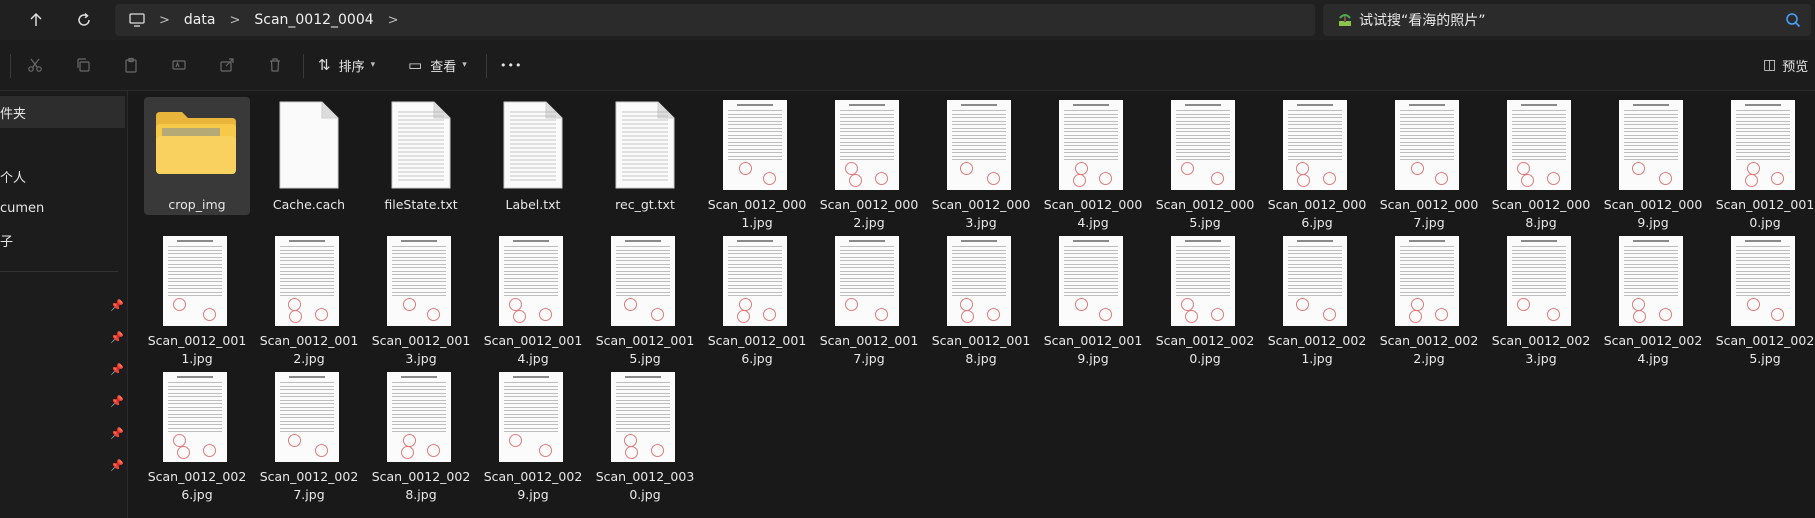 This screenshot has height=518, width=1815. What do you see at coordinates (1793, 20) in the screenshot?
I see `search-icon` at bounding box center [1793, 20].